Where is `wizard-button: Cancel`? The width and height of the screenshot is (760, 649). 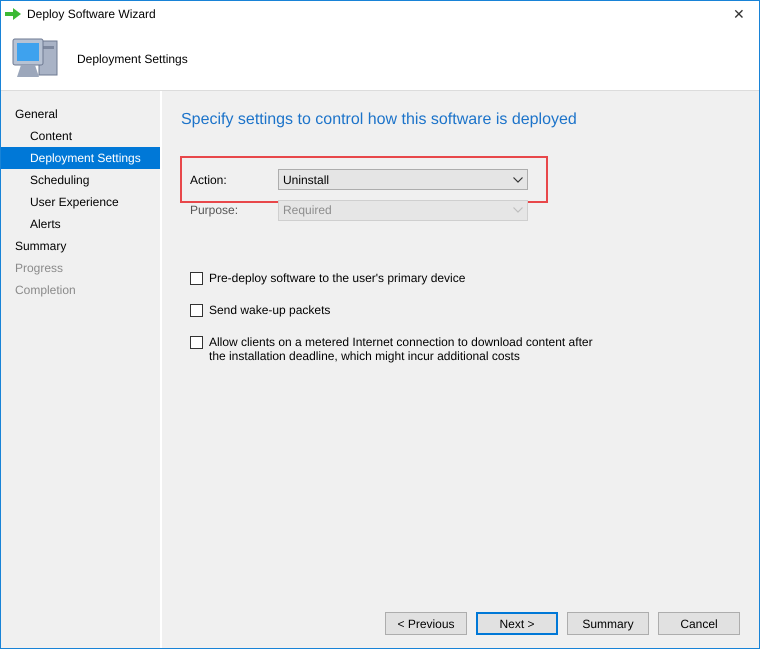 wizard-button: Cancel is located at coordinates (699, 623).